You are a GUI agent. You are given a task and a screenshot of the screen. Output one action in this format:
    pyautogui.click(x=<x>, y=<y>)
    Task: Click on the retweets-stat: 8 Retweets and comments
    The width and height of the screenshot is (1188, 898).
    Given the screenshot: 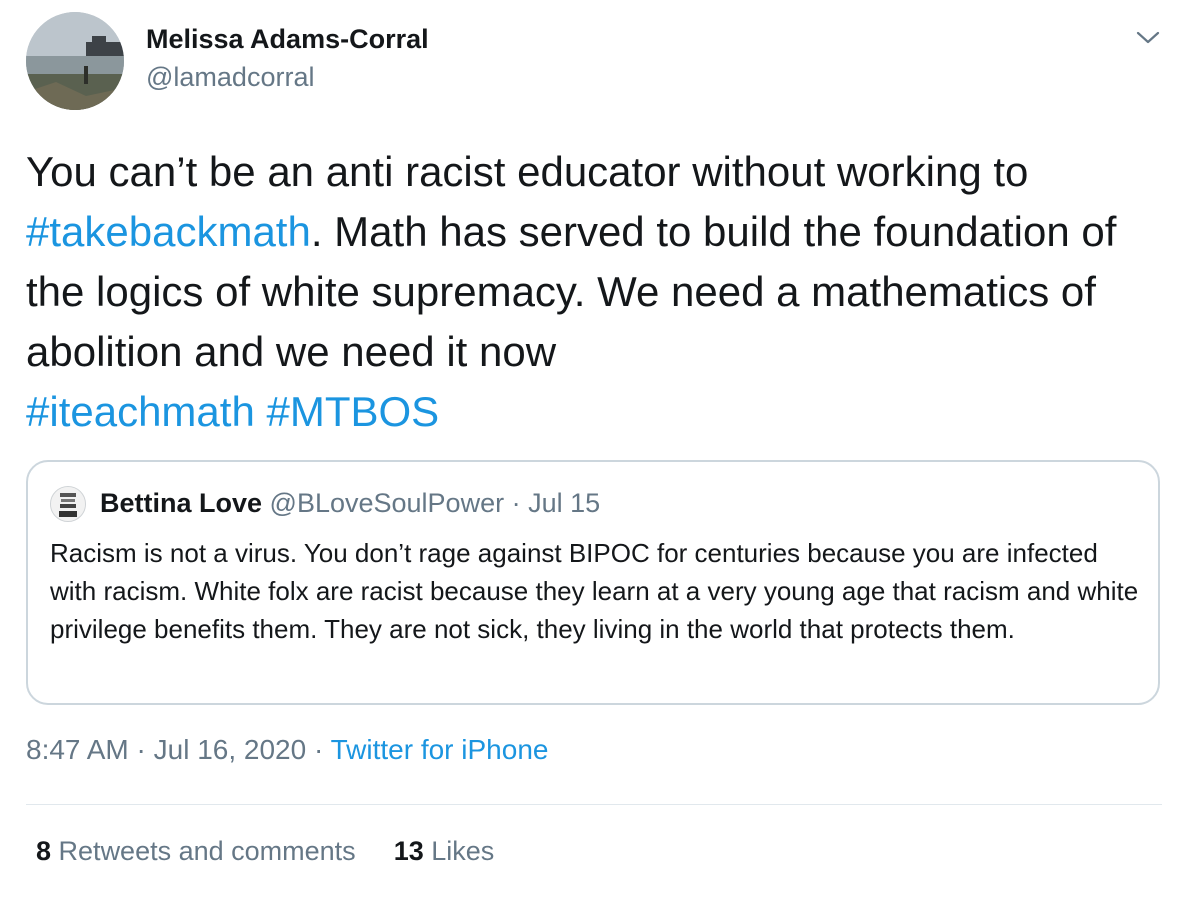 What is the action you would take?
    pyautogui.click(x=196, y=851)
    